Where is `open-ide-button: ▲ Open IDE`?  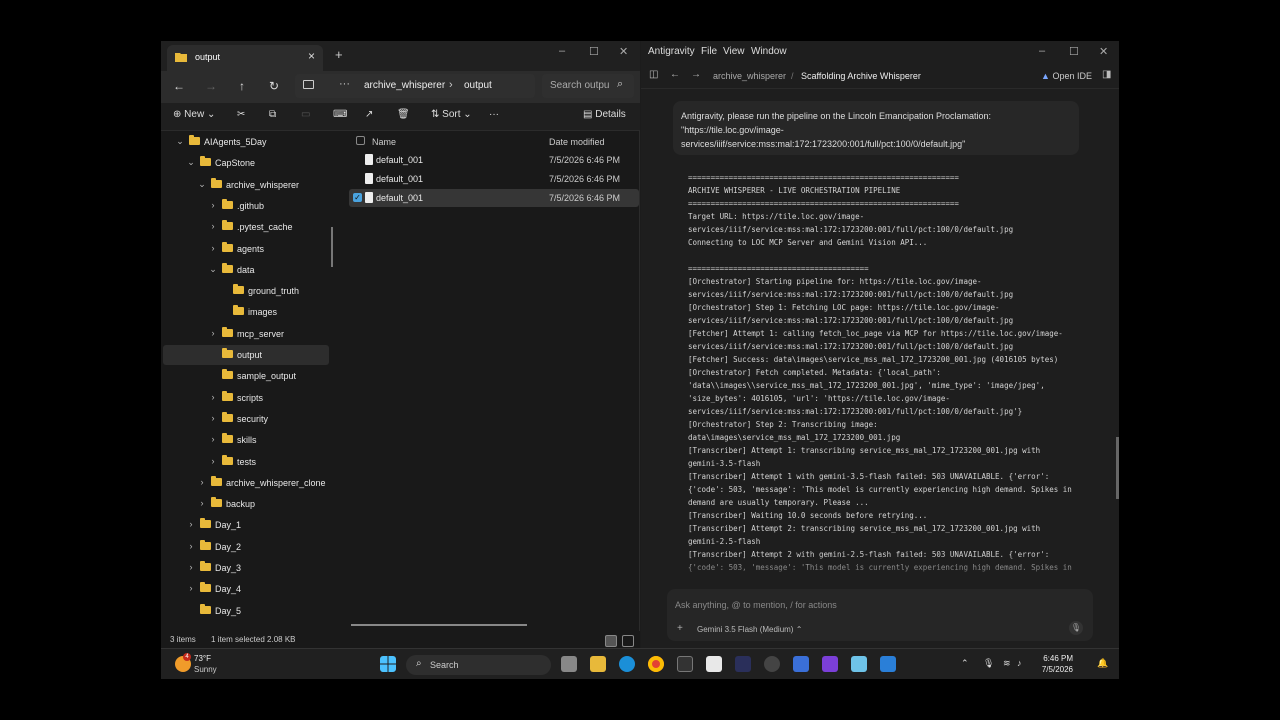 open-ide-button: ▲ Open IDE is located at coordinates (1066, 76).